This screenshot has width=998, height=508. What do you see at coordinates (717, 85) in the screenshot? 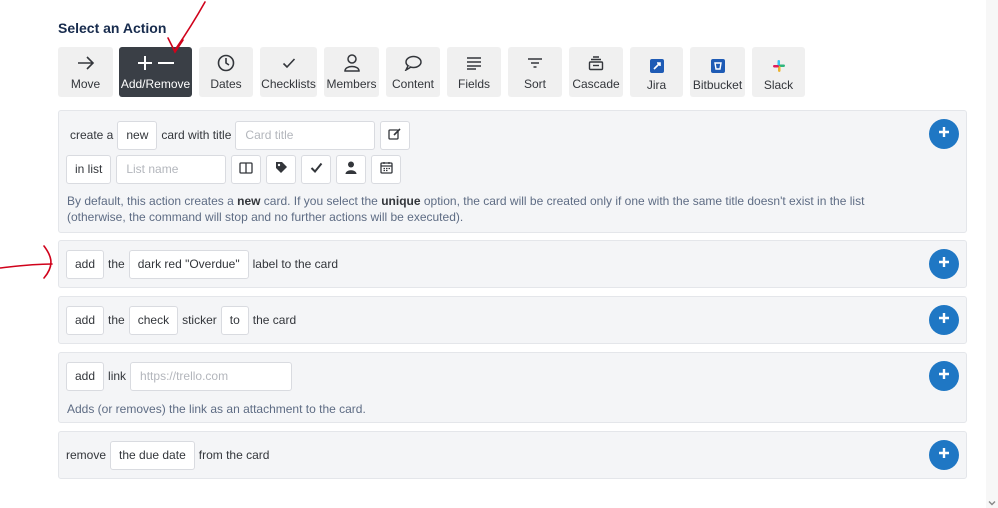
I see `tool-label: Bitbucket` at bounding box center [717, 85].